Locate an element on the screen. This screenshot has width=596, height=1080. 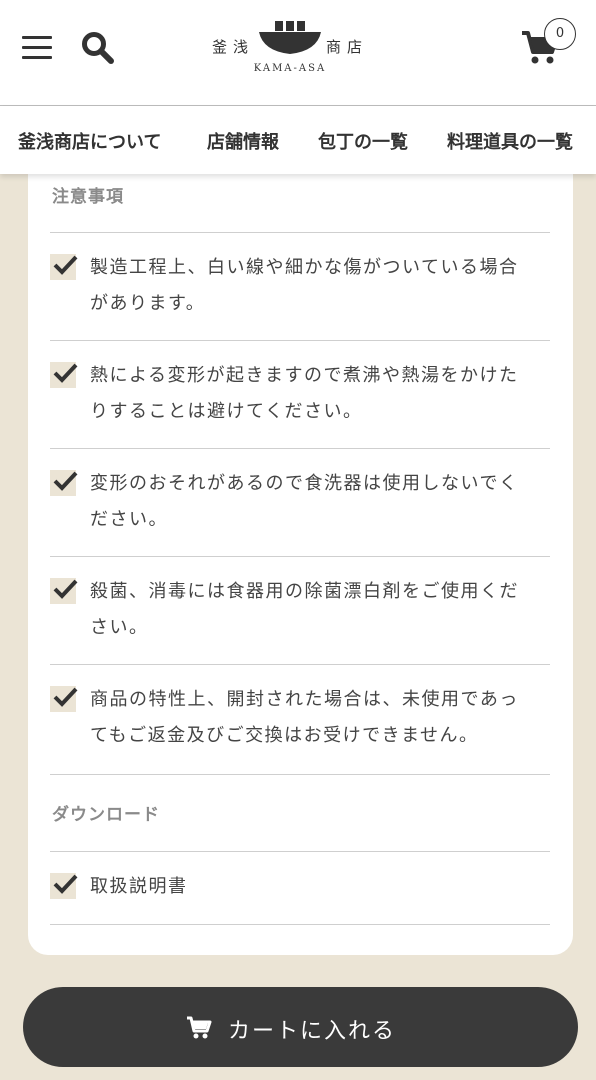
add-to-cart-label: カートに入れる is located at coordinates (312, 1030).